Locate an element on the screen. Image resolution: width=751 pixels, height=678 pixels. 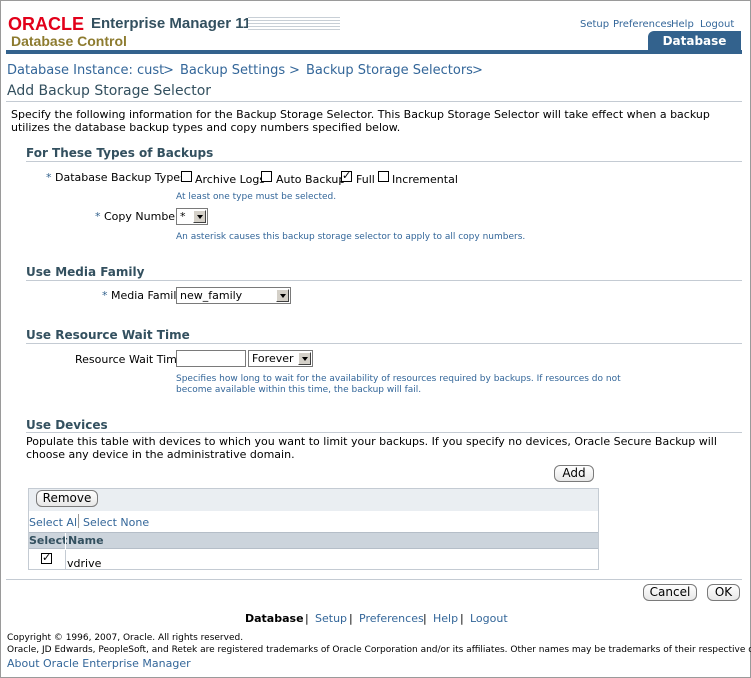
device-name-cell: vdrive is located at coordinates (84, 563).